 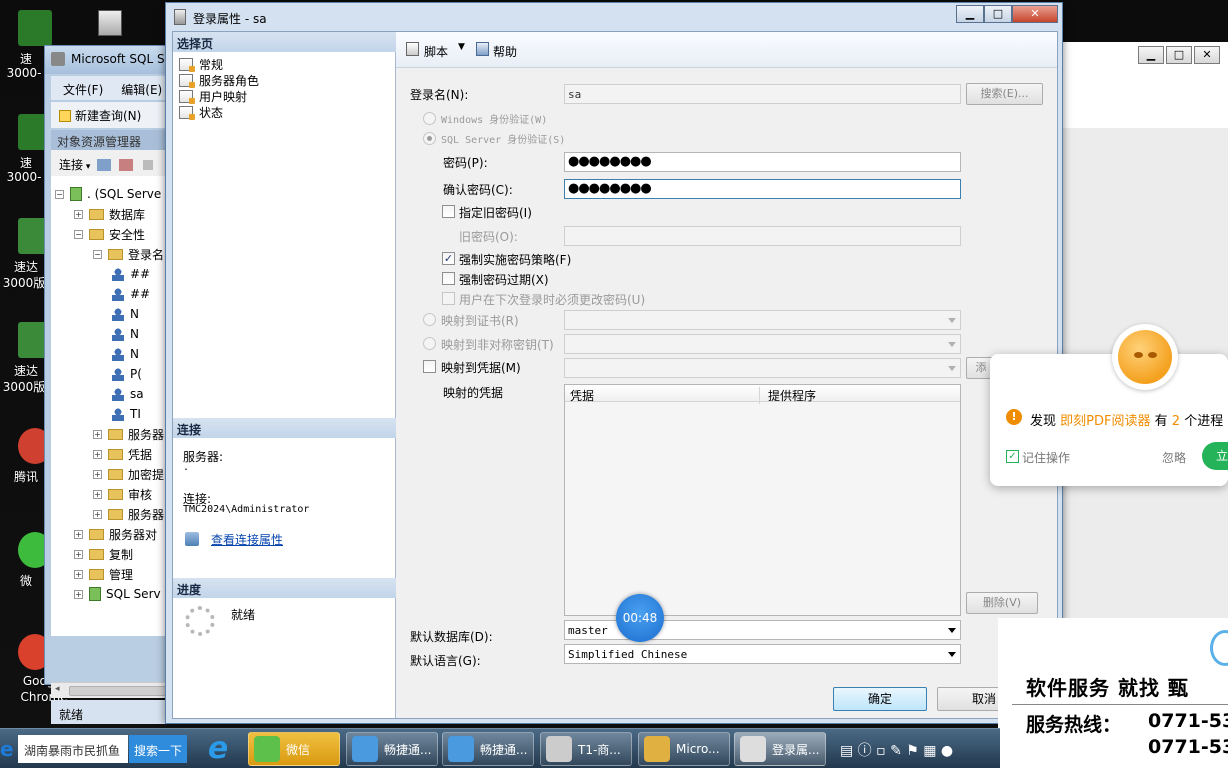 What do you see at coordinates (429, 118) in the screenshot?
I see `windows-auth-radio` at bounding box center [429, 118].